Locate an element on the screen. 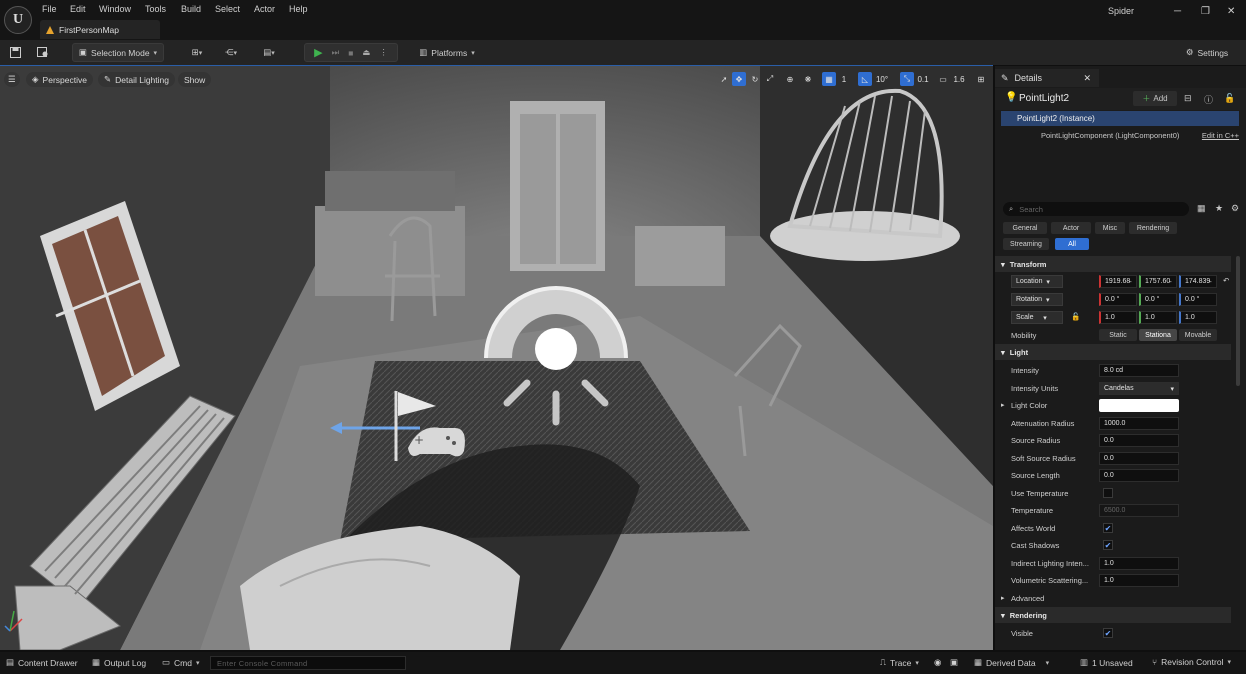 The height and width of the screenshot is (674, 1246). menu-edit: Edit is located at coordinates (78, 9).